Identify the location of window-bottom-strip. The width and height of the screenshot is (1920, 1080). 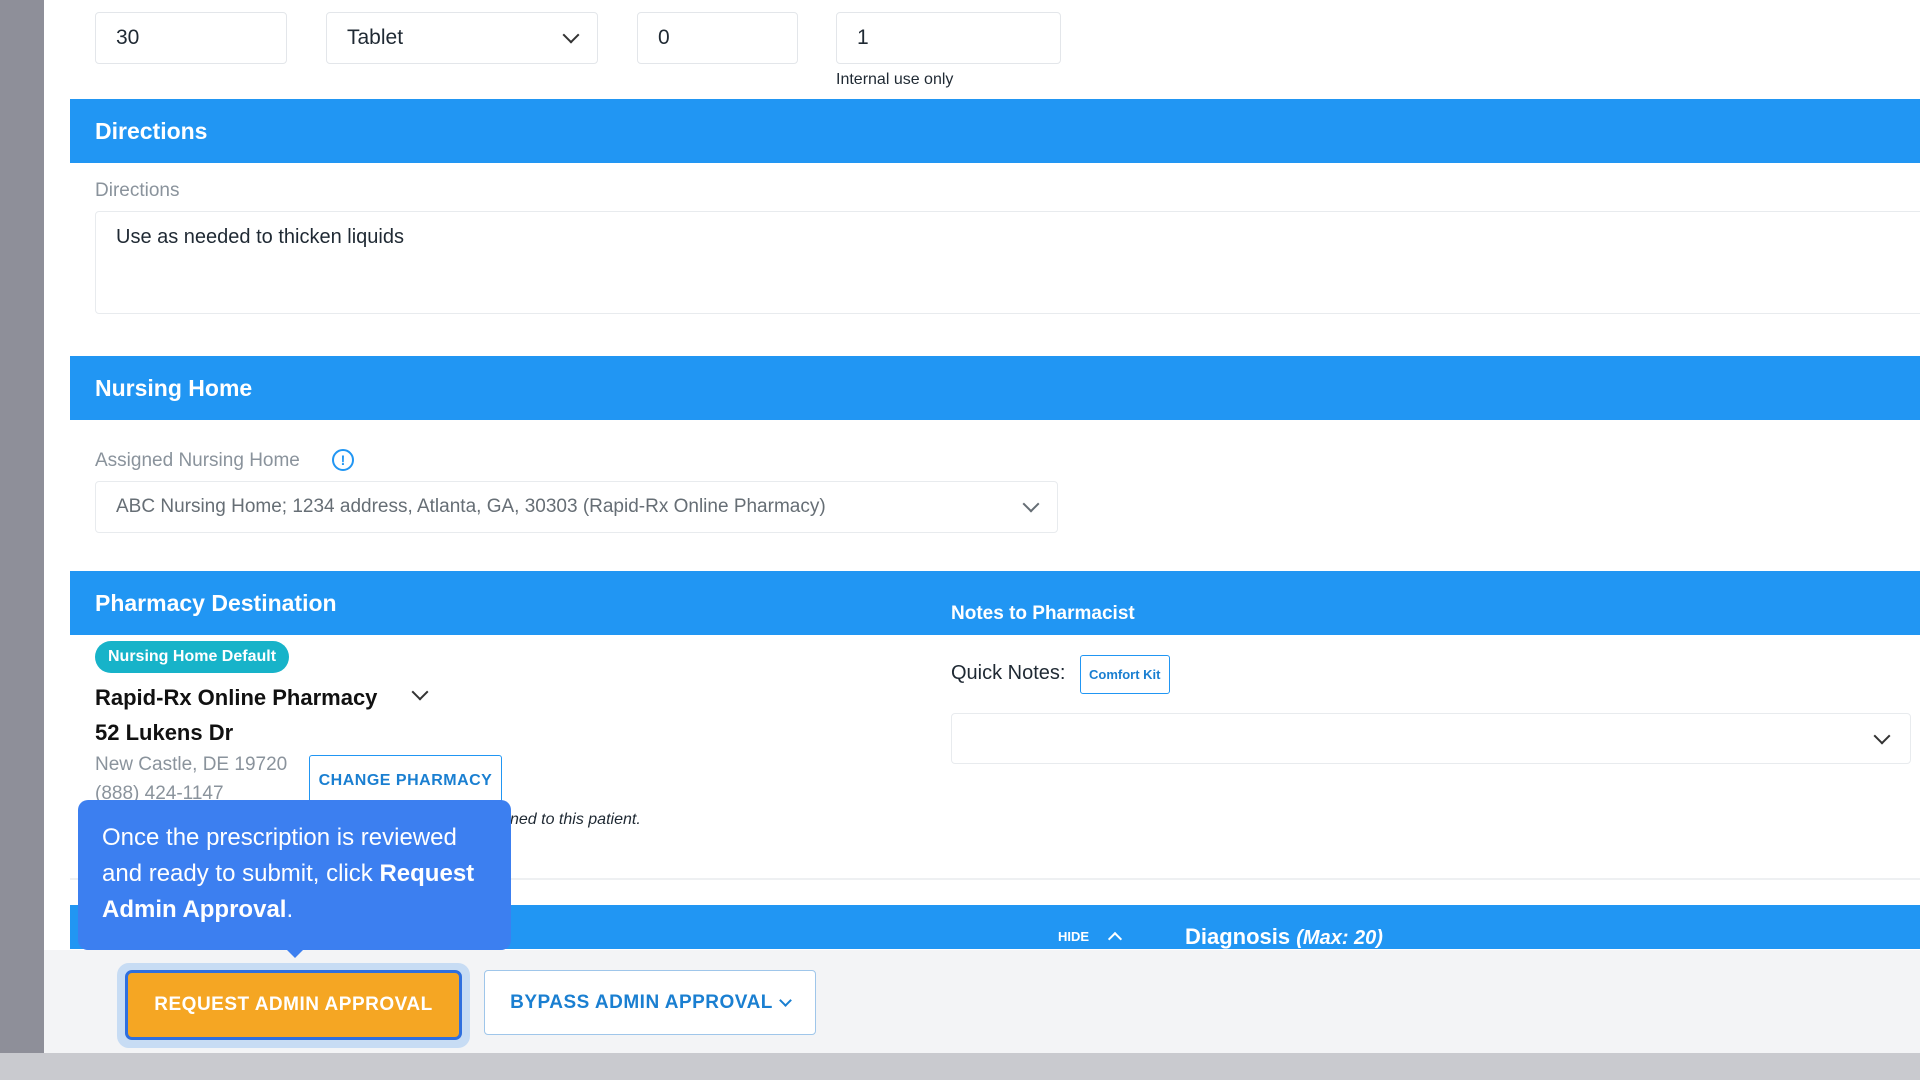
(960, 1066).